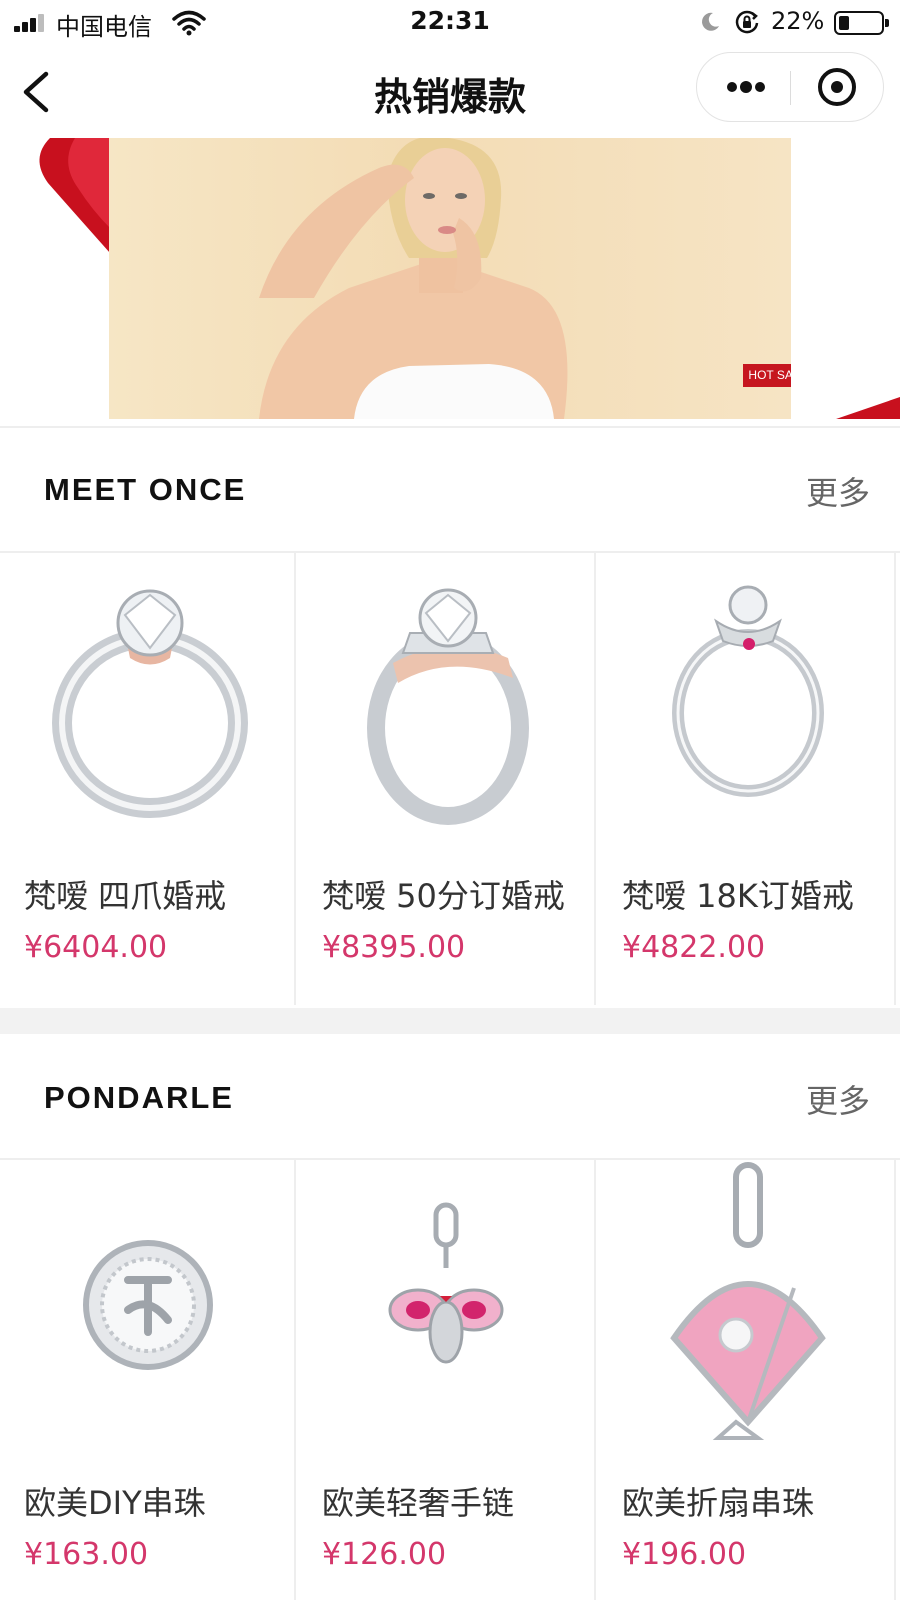 The height and width of the screenshot is (1600, 900). I want to click on target-circle-icon, so click(837, 87).